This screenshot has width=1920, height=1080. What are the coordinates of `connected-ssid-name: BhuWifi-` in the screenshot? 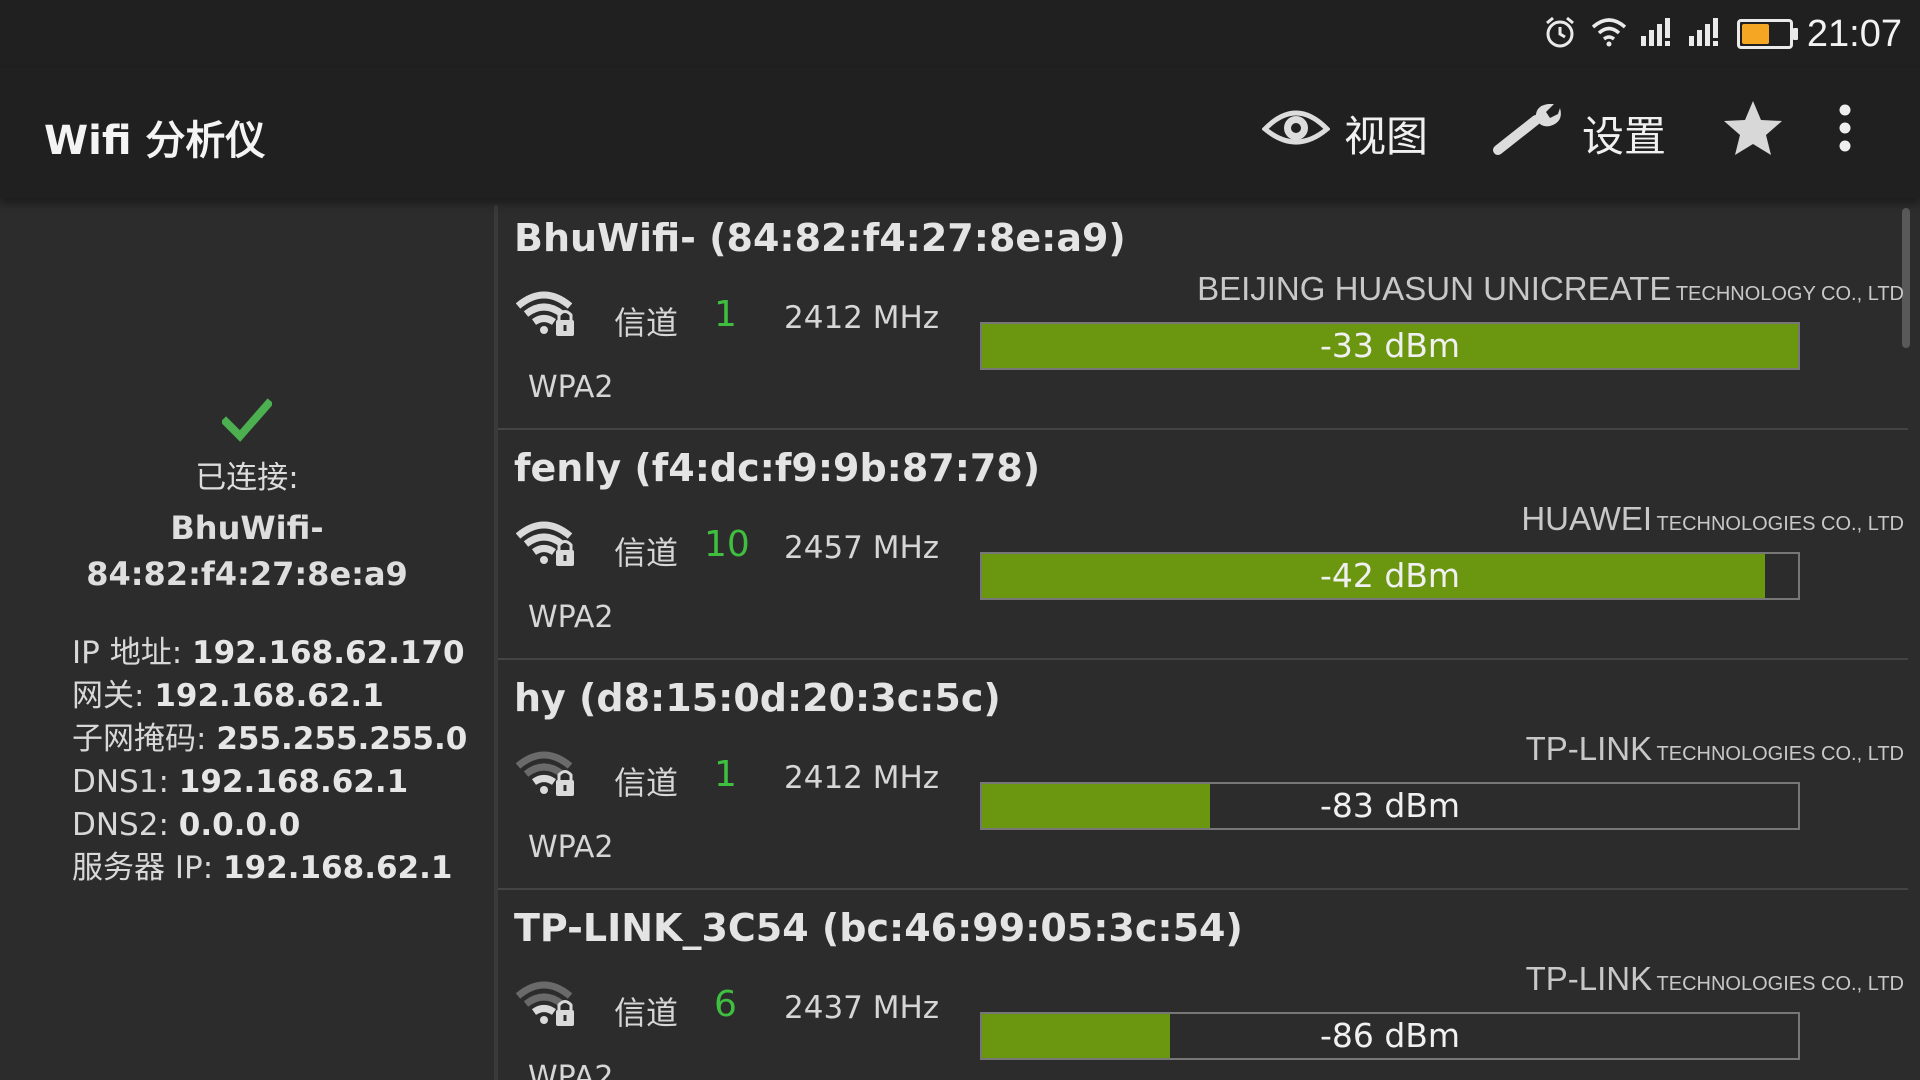 It's located at (247, 528).